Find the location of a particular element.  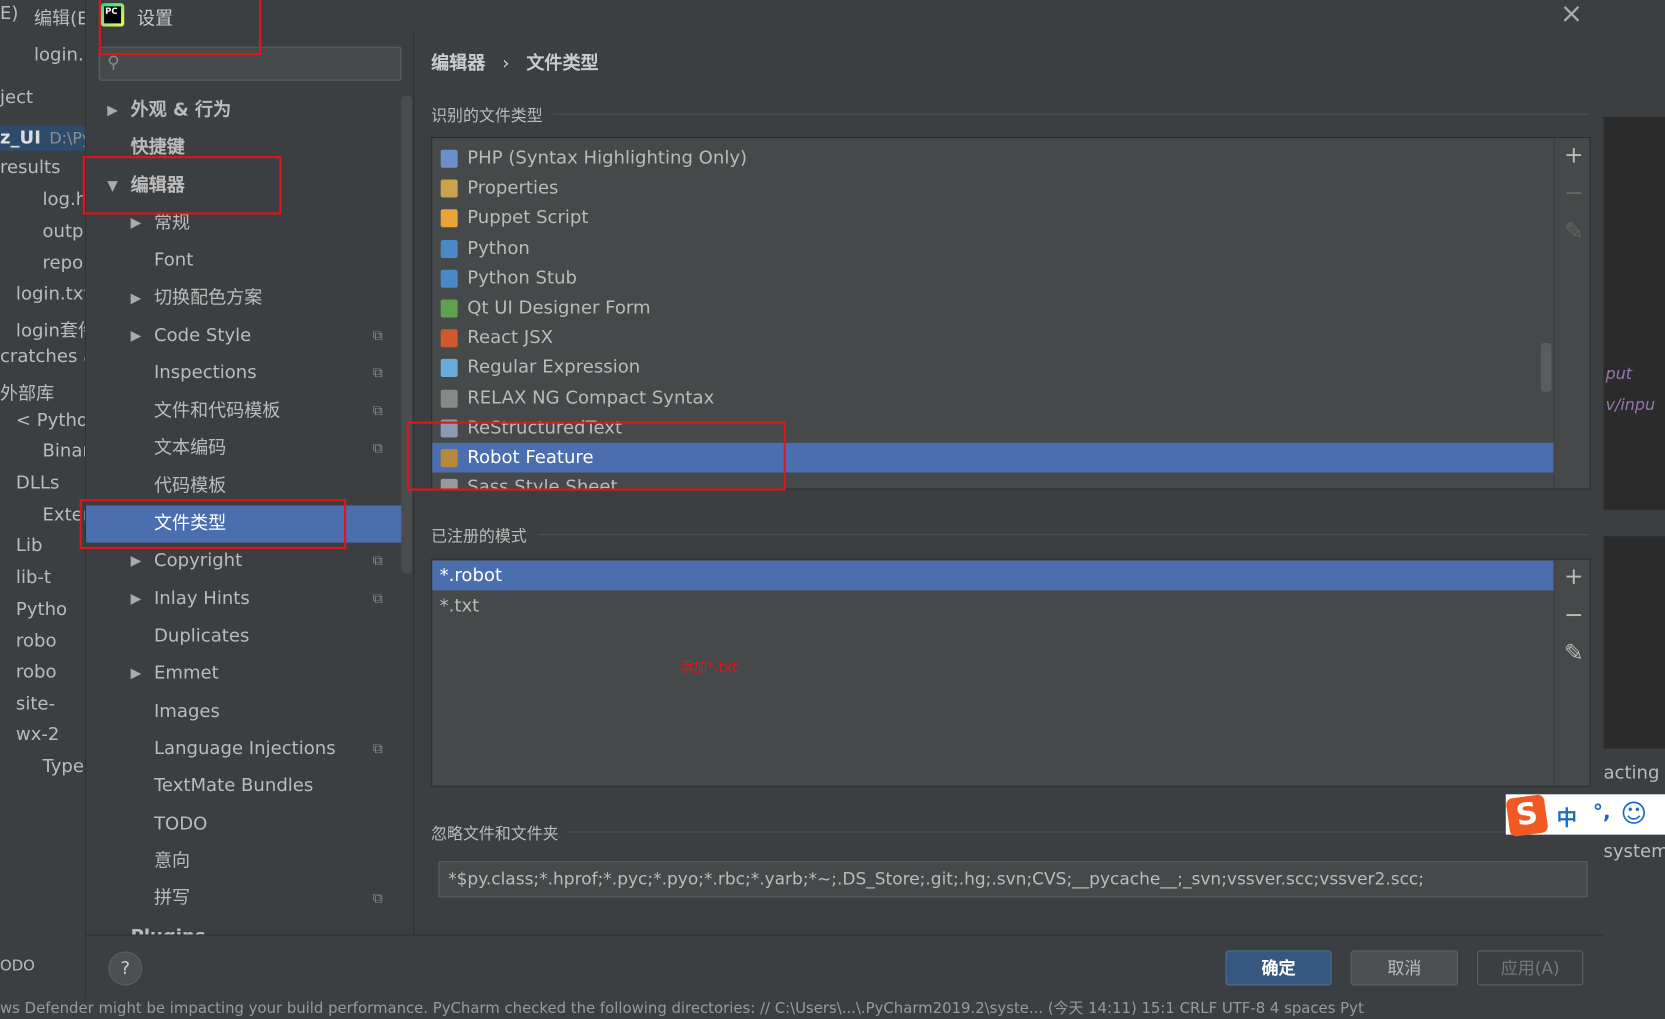

emoji-icon: ☺ is located at coordinates (1633, 814).